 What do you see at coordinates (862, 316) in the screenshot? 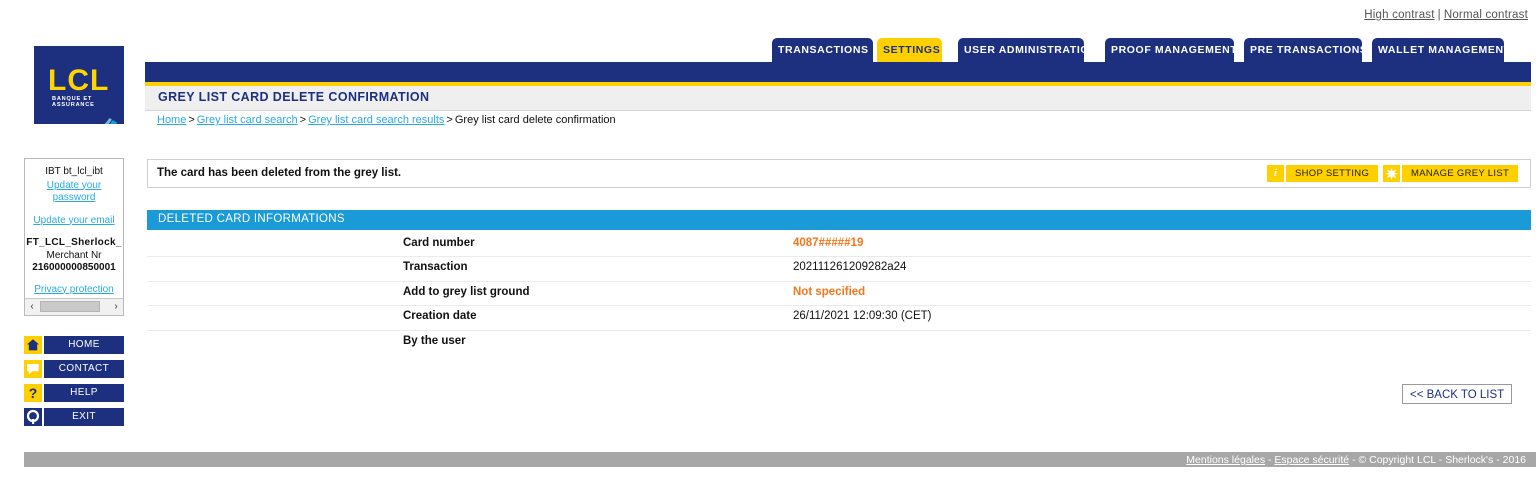
I see `detail-value: 26/11/2021 12:09:30 (CET)` at bounding box center [862, 316].